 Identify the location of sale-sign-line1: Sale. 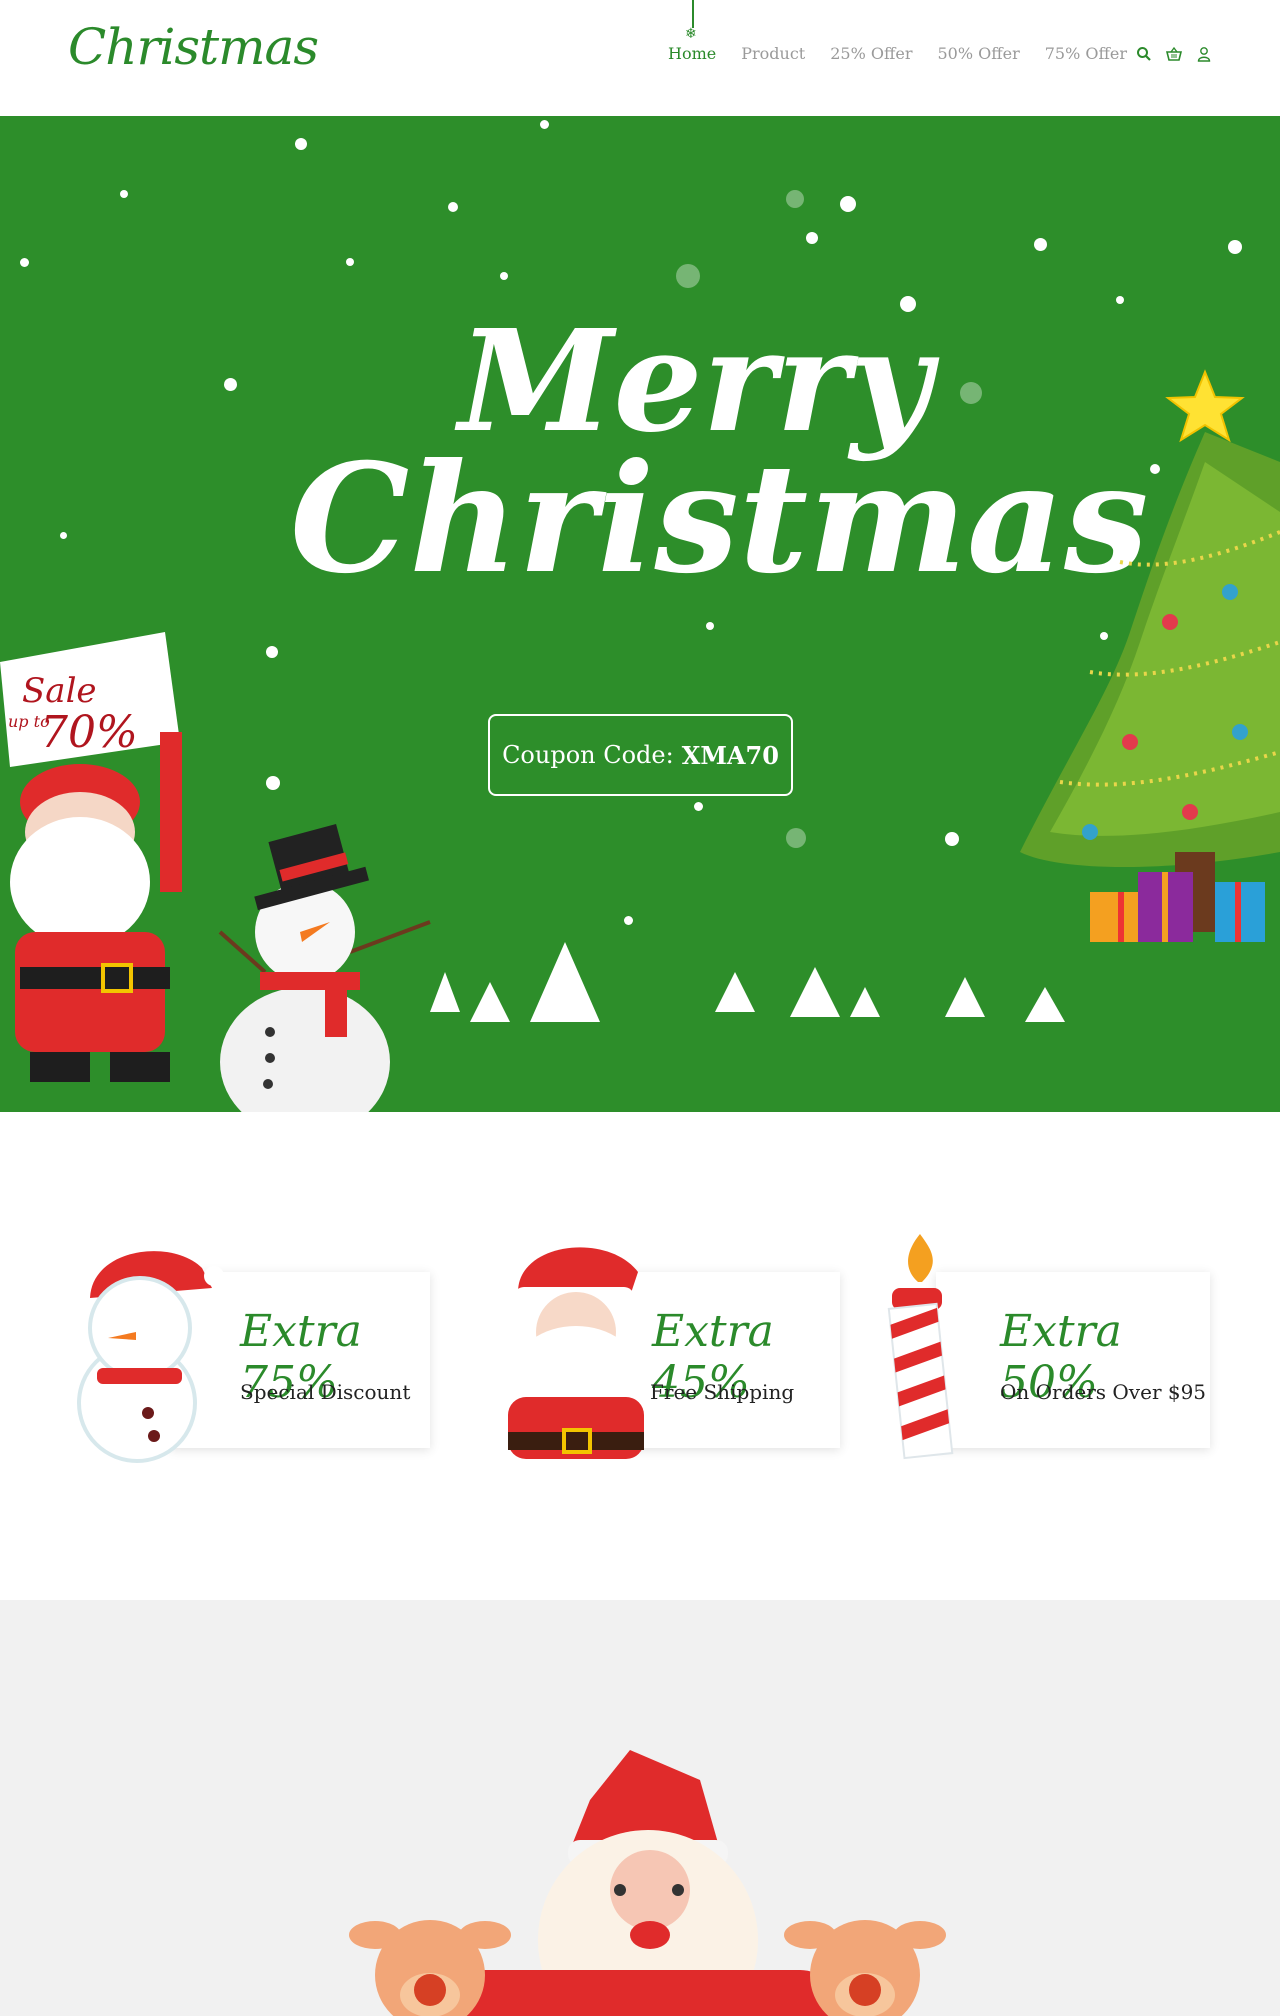
(59, 691).